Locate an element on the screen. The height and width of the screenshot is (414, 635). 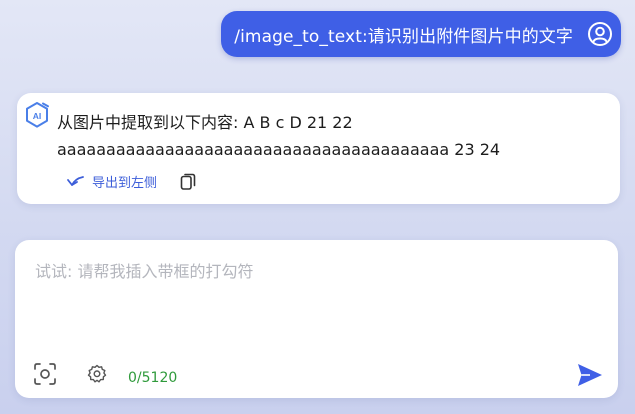
copy-icon is located at coordinates (188, 182).